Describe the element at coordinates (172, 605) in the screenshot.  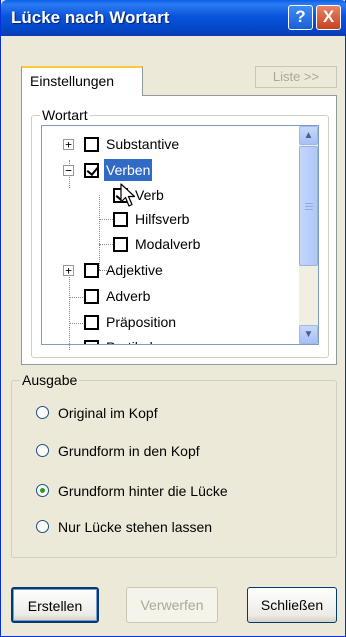
I see `discard-button: Verwerfen` at that location.